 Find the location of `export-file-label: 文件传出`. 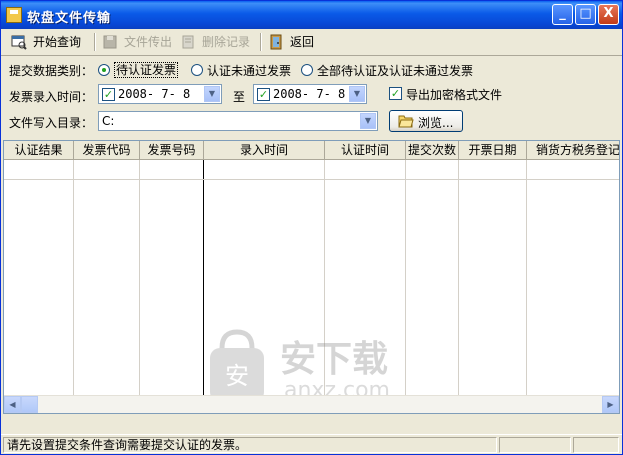

export-file-label: 文件传出 is located at coordinates (148, 42).